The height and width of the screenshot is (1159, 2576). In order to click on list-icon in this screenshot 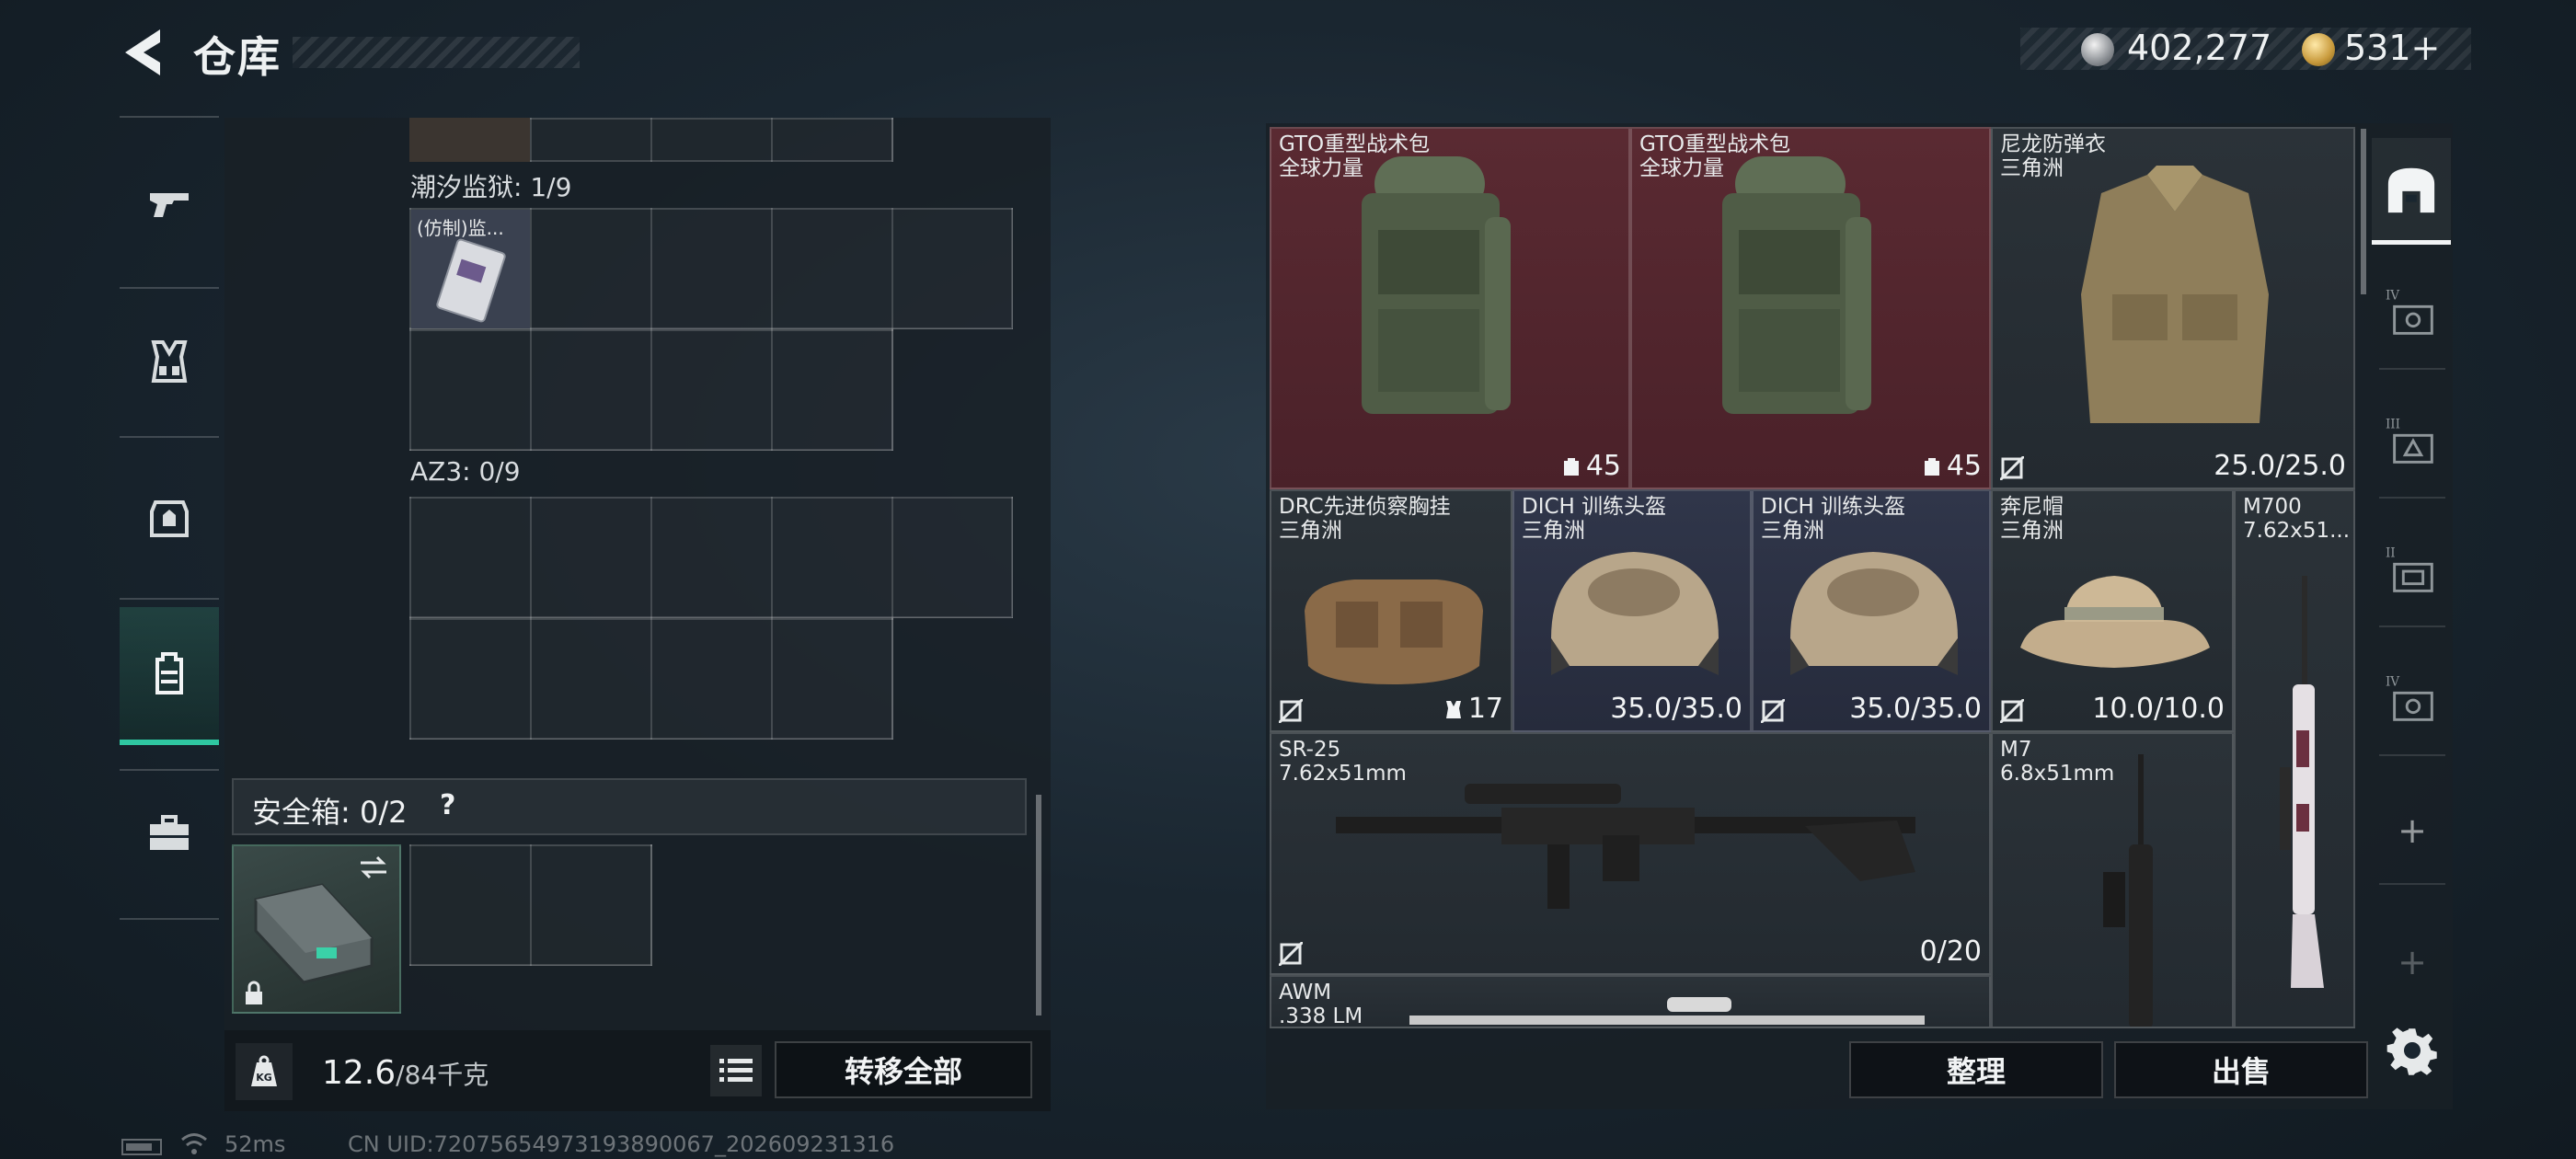, I will do `click(736, 1070)`.